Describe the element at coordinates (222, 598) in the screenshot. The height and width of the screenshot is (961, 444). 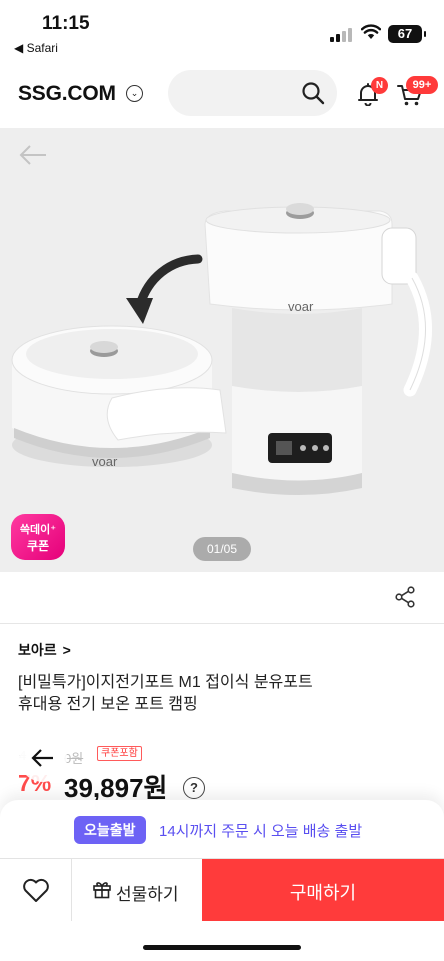
I see `share-row` at that location.